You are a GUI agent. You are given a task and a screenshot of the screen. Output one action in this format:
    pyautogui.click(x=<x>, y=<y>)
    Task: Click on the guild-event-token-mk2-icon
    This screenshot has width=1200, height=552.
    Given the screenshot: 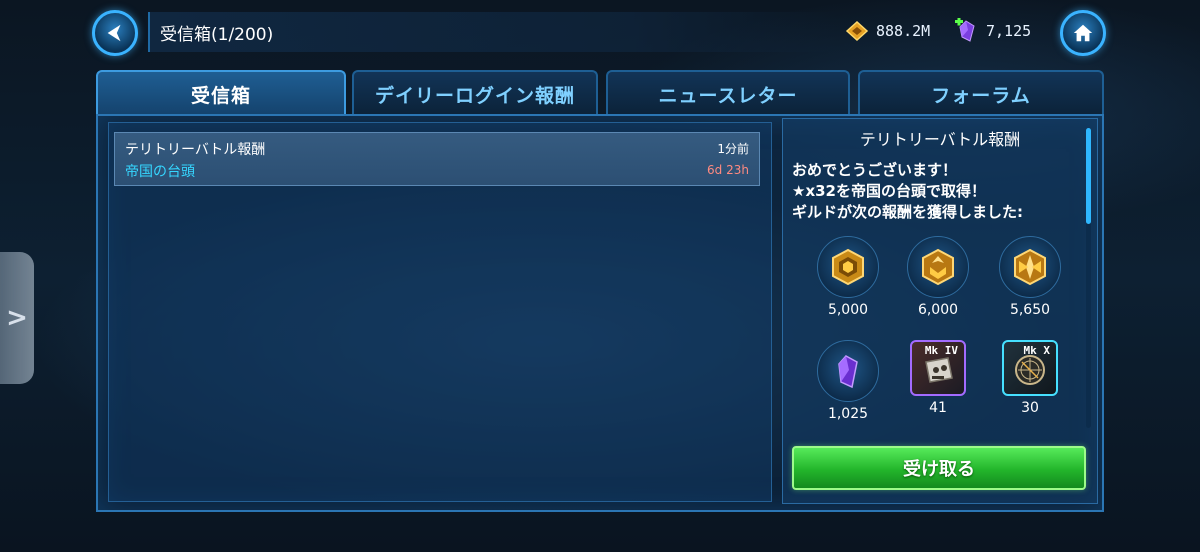 What is the action you would take?
    pyautogui.click(x=1030, y=267)
    